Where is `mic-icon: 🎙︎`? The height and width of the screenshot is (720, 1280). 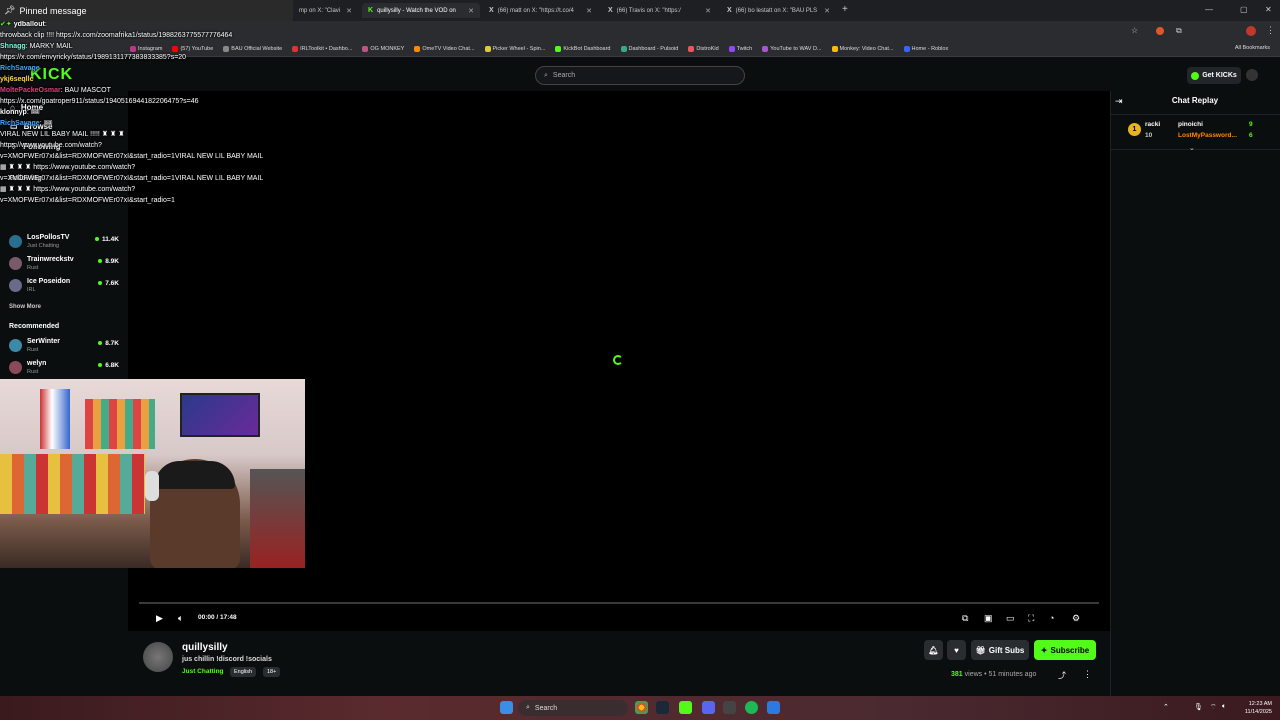 mic-icon: 🎙︎ is located at coordinates (1198, 707).